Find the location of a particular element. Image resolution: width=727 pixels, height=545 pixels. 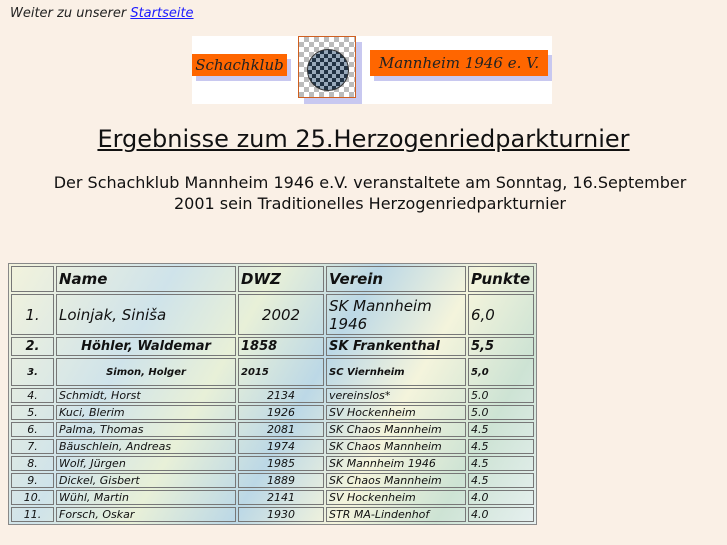

cell-dwz: 2134 is located at coordinates (281, 395).